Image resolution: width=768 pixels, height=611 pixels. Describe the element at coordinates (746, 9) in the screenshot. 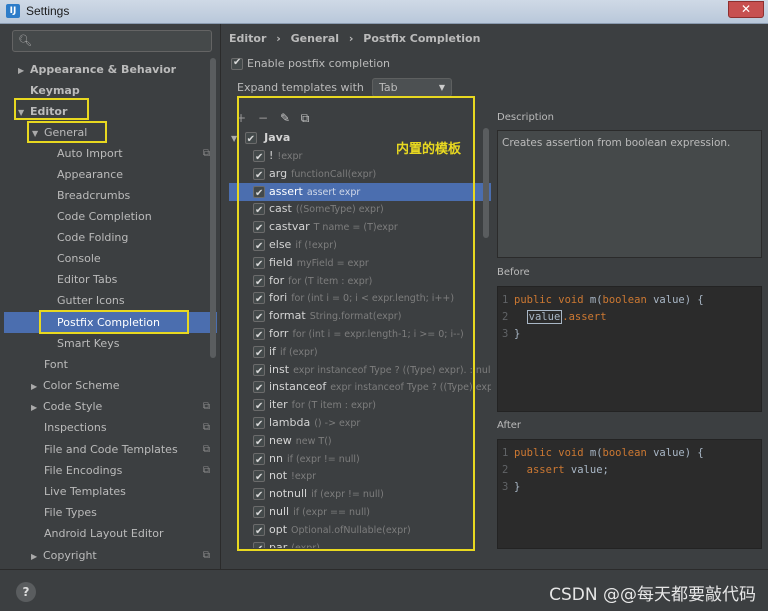

I see `close-button: ✕` at that location.